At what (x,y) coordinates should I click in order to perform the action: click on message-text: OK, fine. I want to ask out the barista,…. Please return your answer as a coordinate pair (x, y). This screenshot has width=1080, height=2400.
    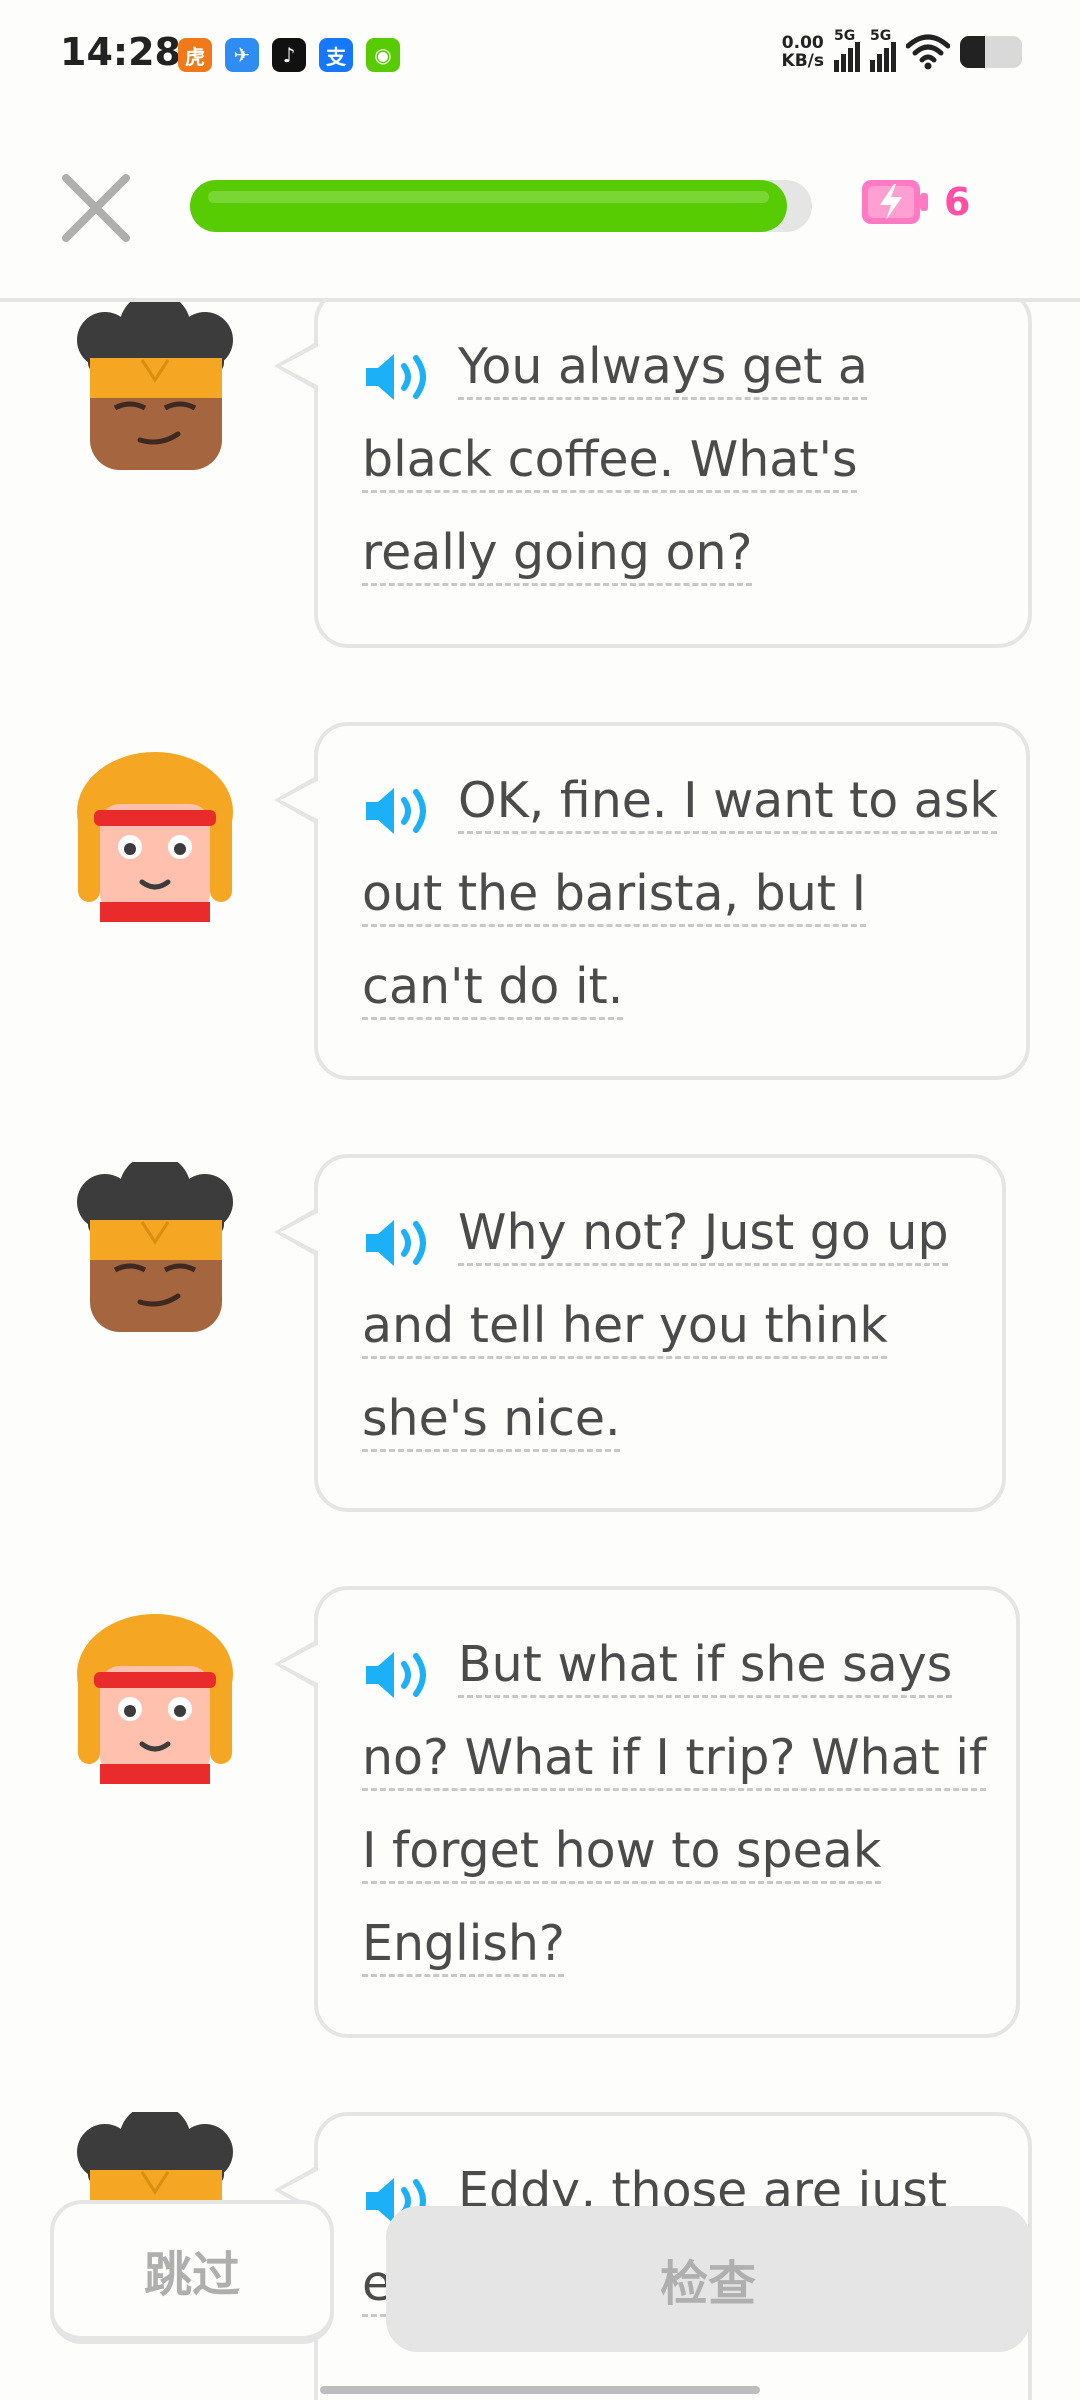
    Looking at the image, I should click on (680, 893).